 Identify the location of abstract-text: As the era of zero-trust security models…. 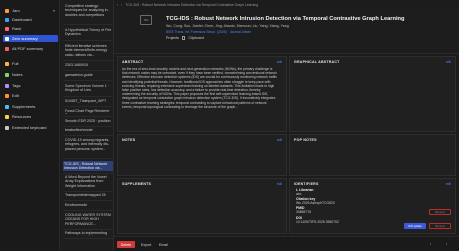
(199, 88).